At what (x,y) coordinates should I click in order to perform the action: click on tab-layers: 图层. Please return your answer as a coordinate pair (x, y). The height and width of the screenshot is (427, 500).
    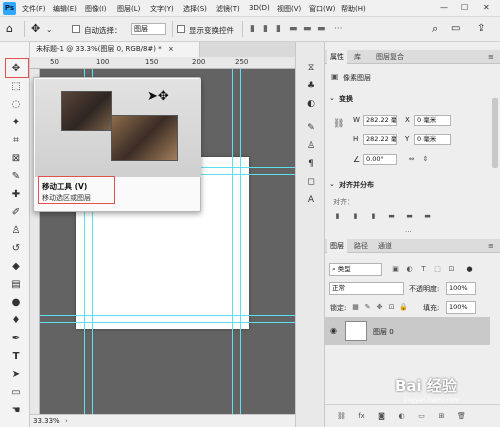
    Looking at the image, I should click on (337, 246).